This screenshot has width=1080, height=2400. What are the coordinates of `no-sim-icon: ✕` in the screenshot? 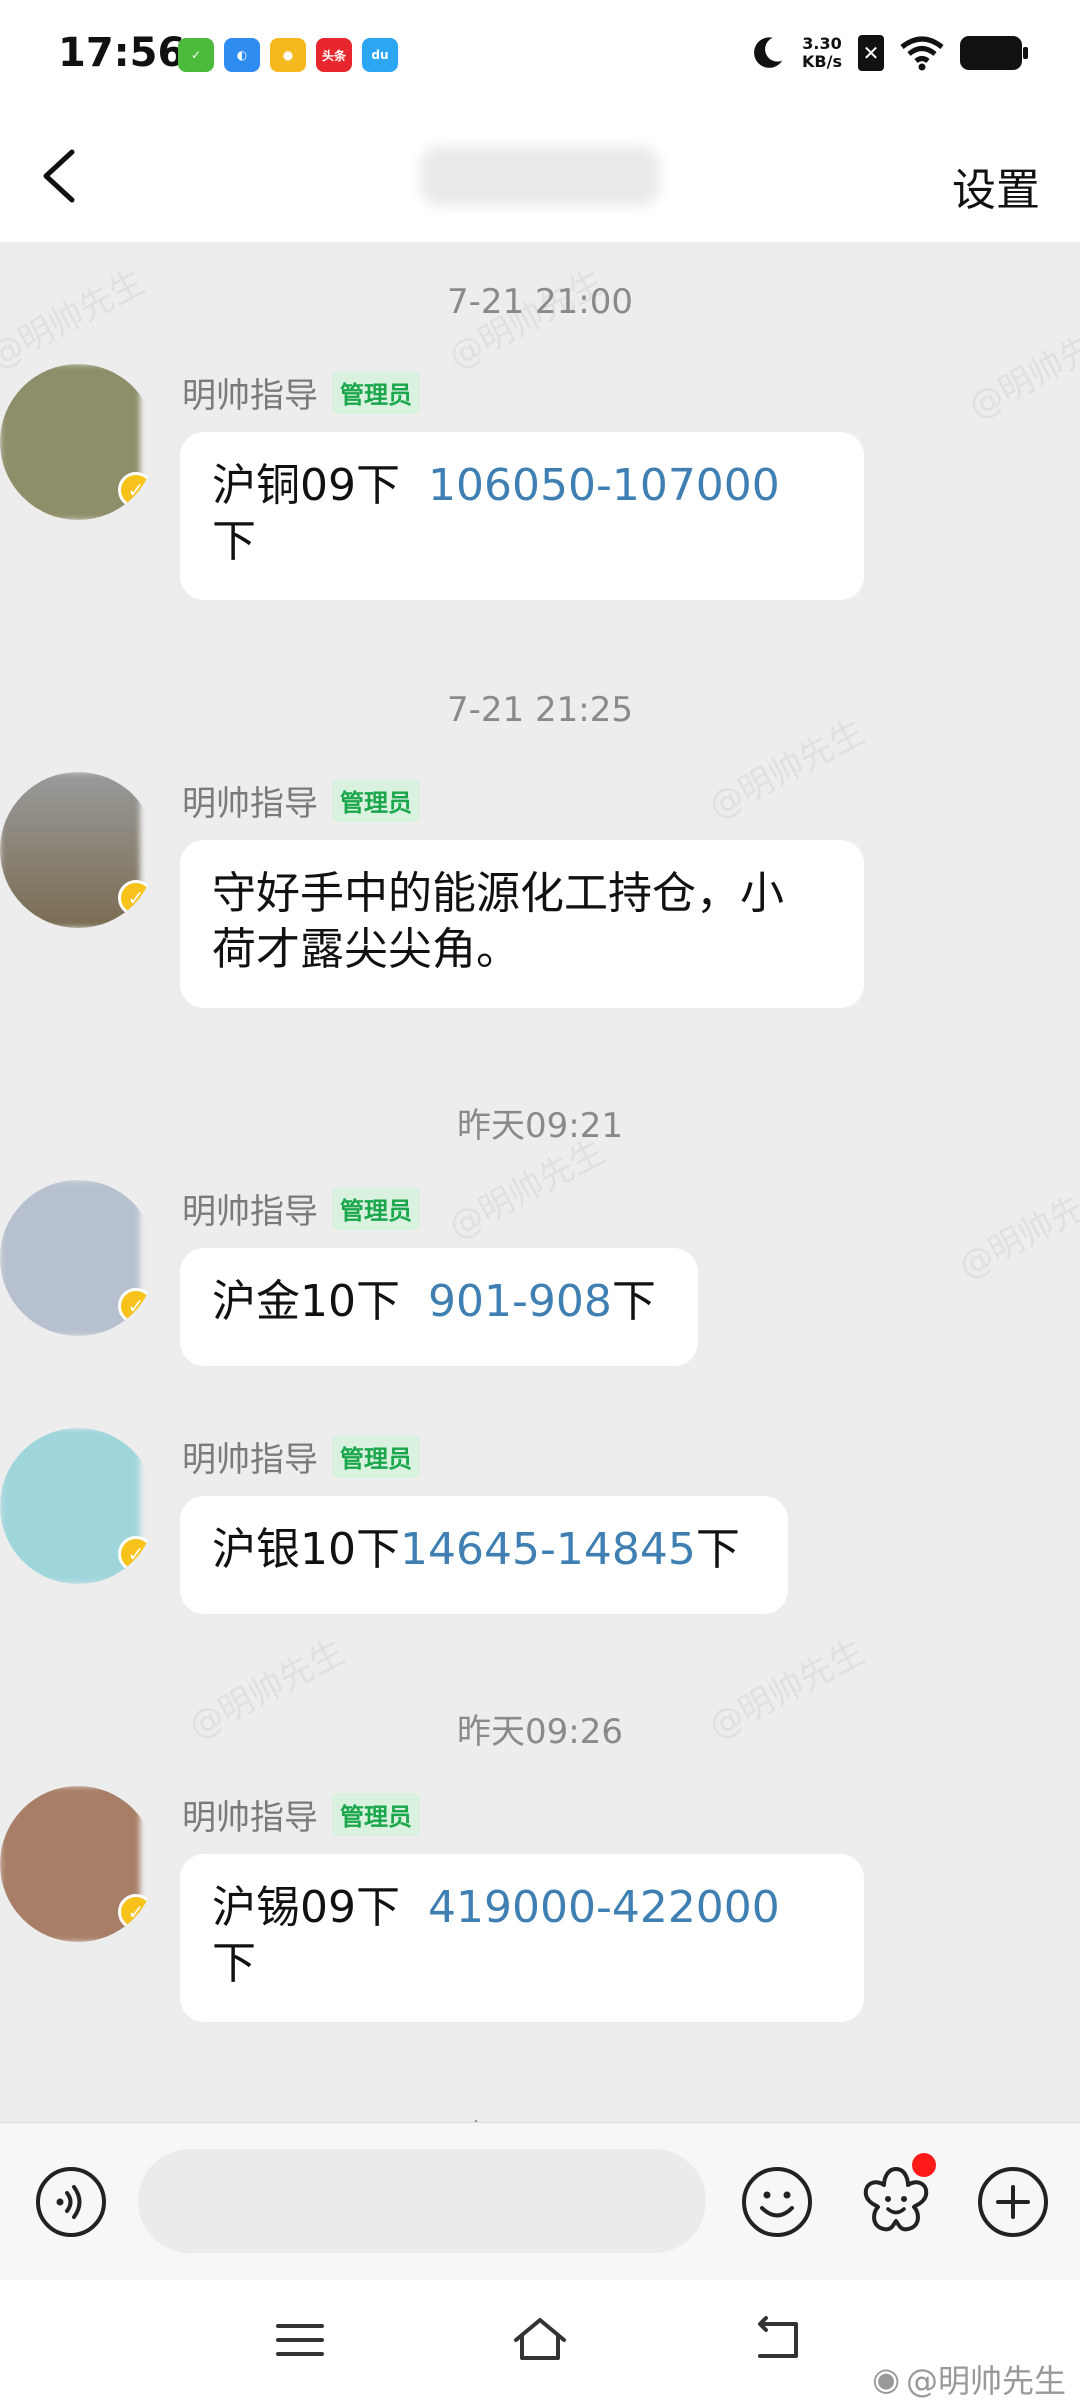 It's located at (871, 53).